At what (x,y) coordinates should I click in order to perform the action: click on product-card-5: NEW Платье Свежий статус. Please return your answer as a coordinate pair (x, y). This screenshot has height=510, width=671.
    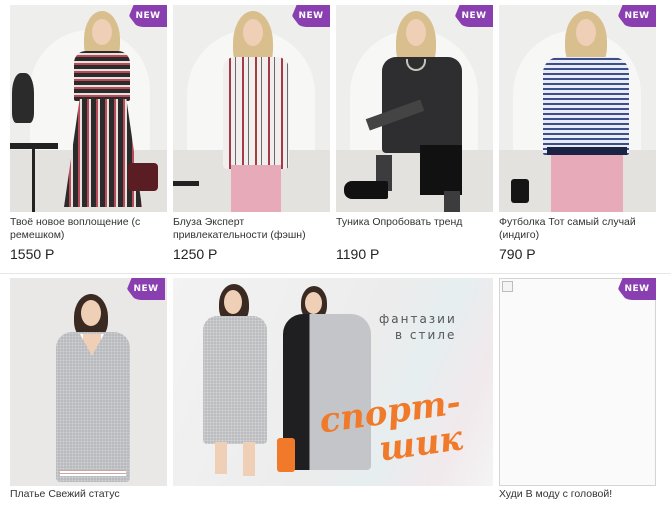
    Looking at the image, I should click on (88, 391).